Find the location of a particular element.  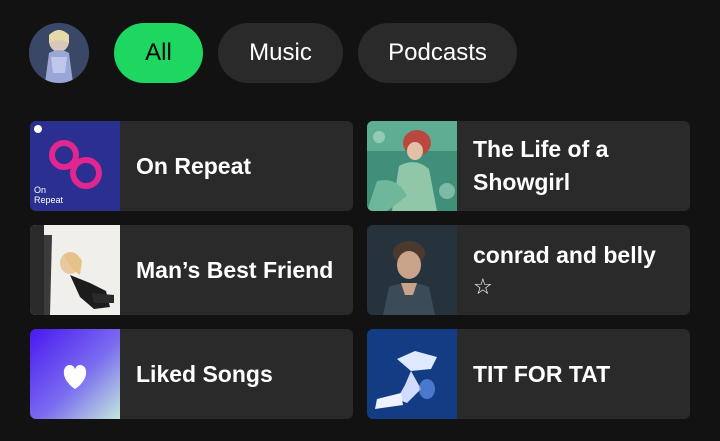

chip-all-label: All is located at coordinates (158, 52).